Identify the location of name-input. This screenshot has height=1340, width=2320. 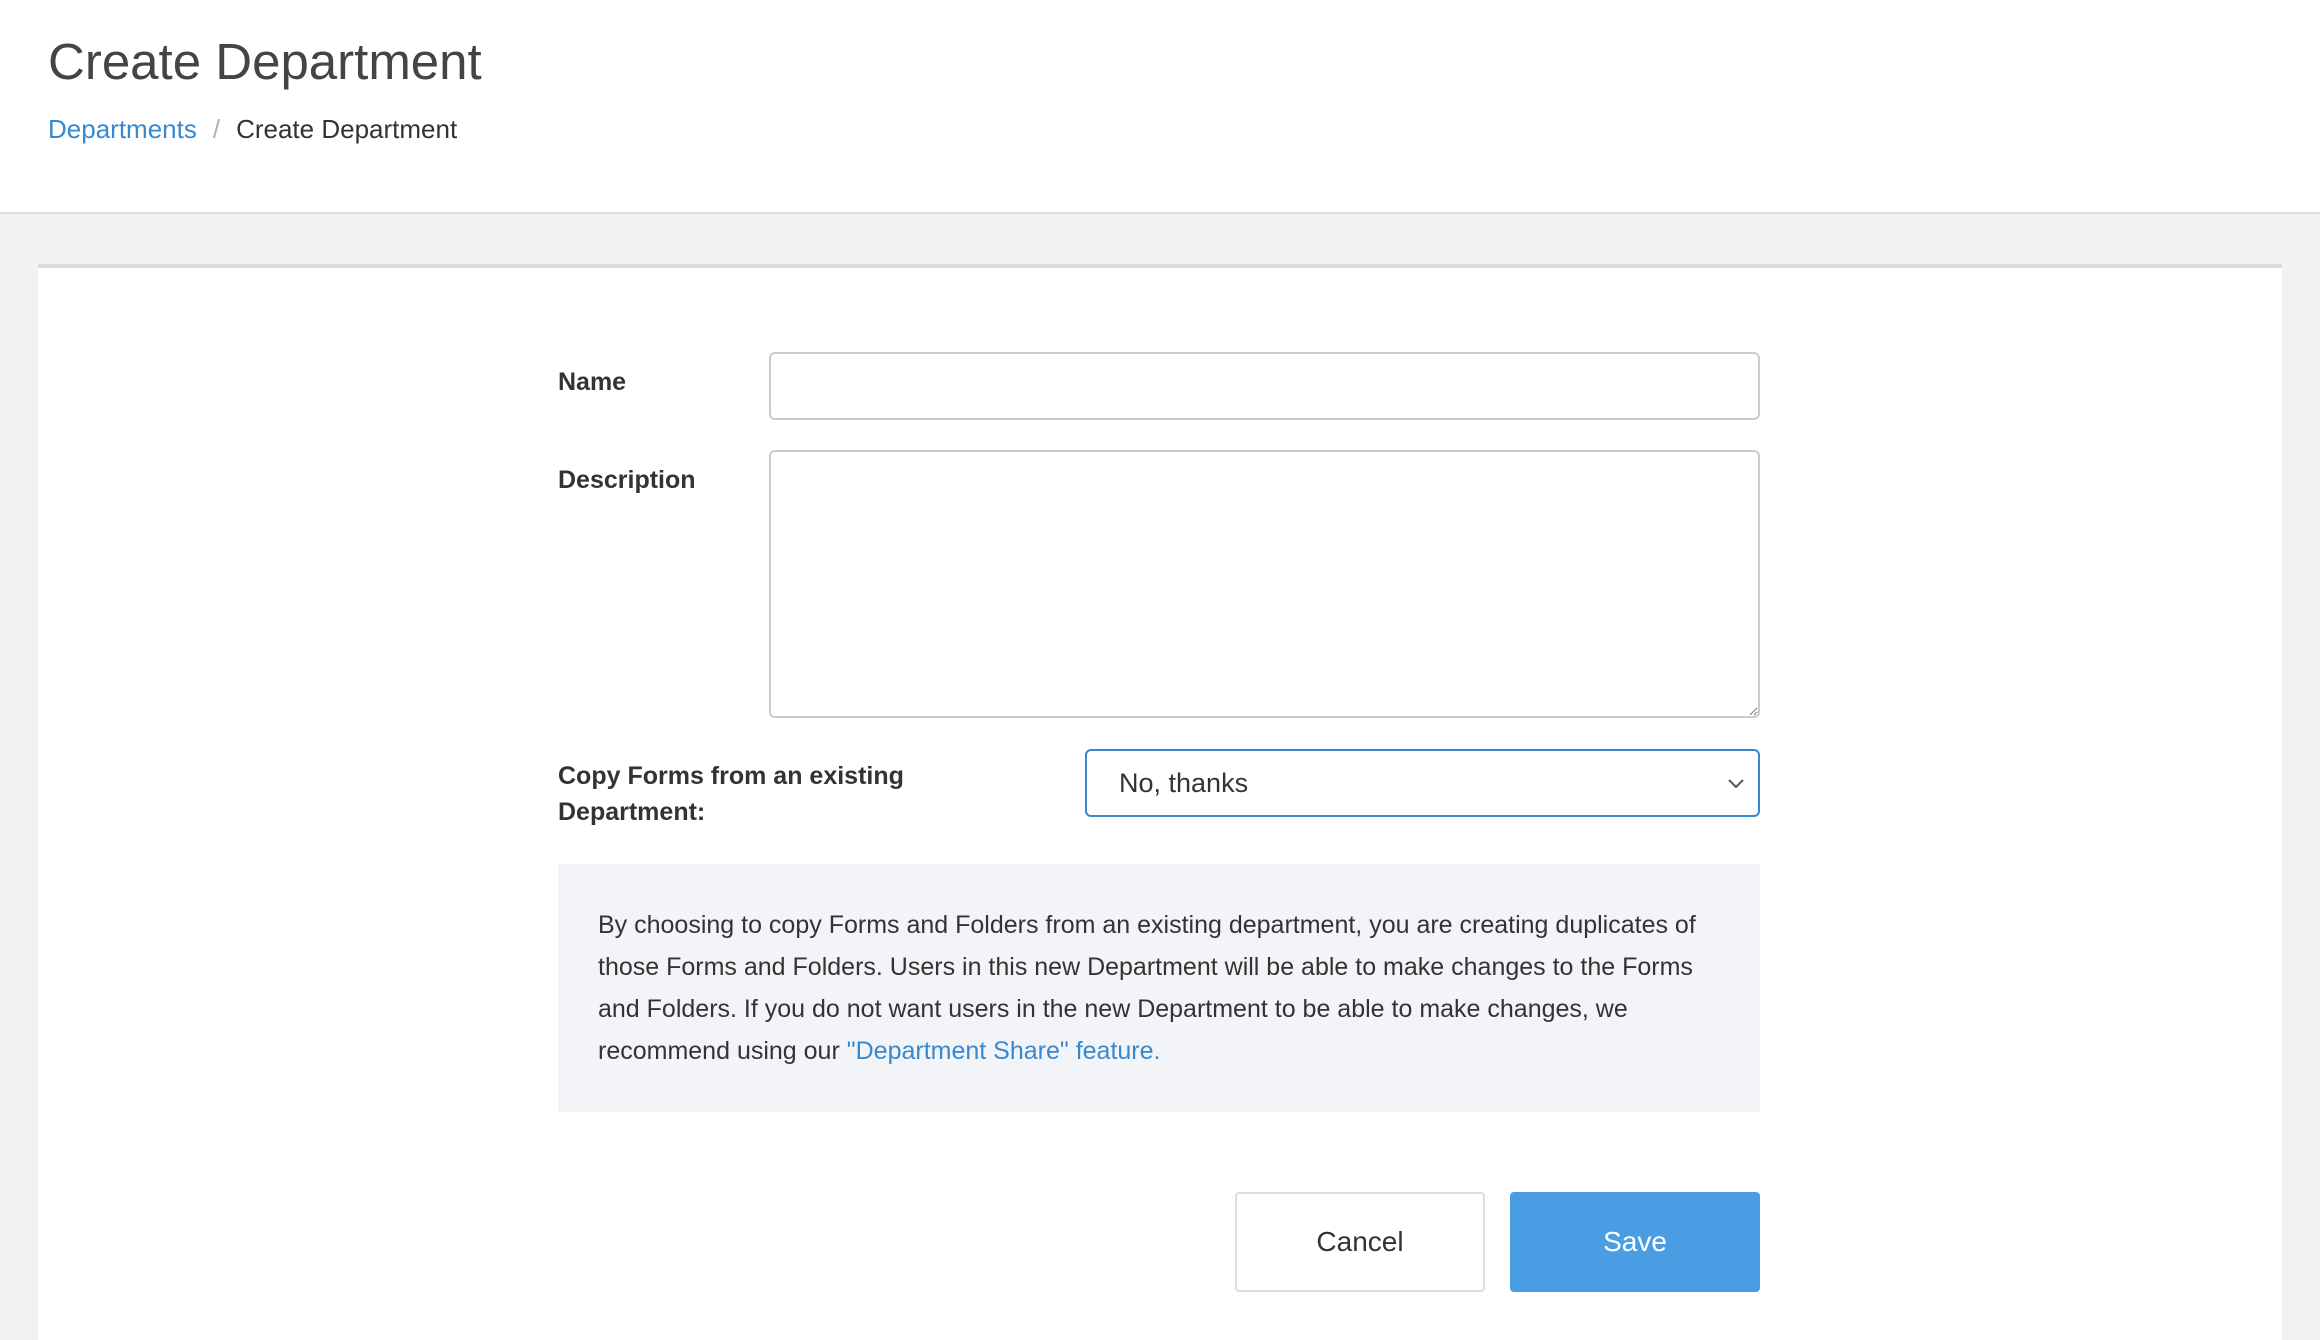
(1264, 386).